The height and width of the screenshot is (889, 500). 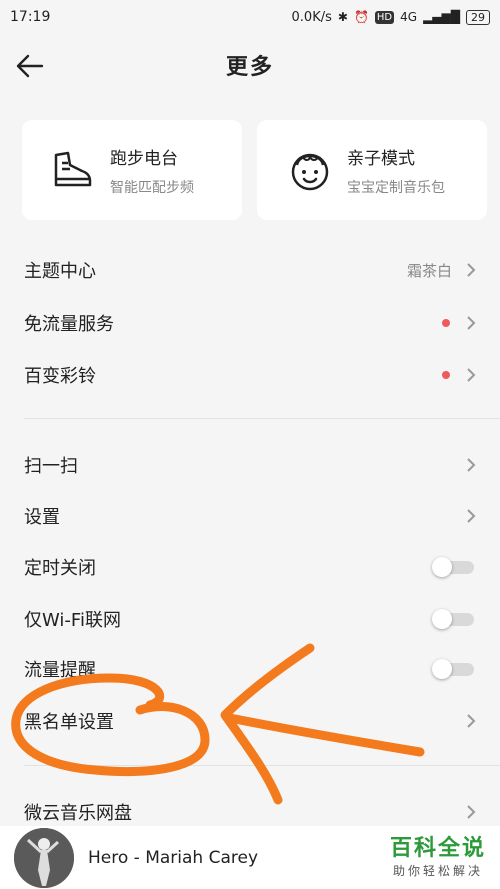 I want to click on menu-item-label: 流量提醒, so click(x=60, y=670).